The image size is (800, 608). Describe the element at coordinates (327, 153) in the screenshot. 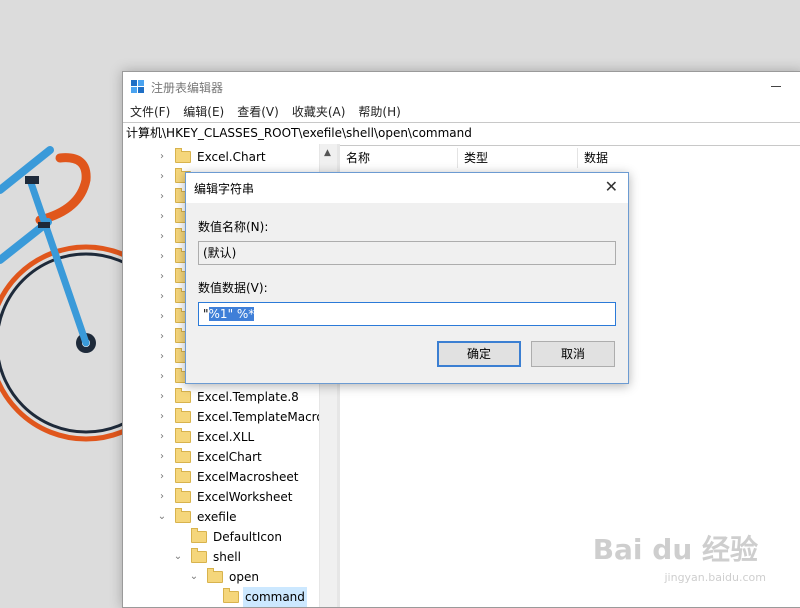

I see `scroll-up-icon: ▲` at that location.